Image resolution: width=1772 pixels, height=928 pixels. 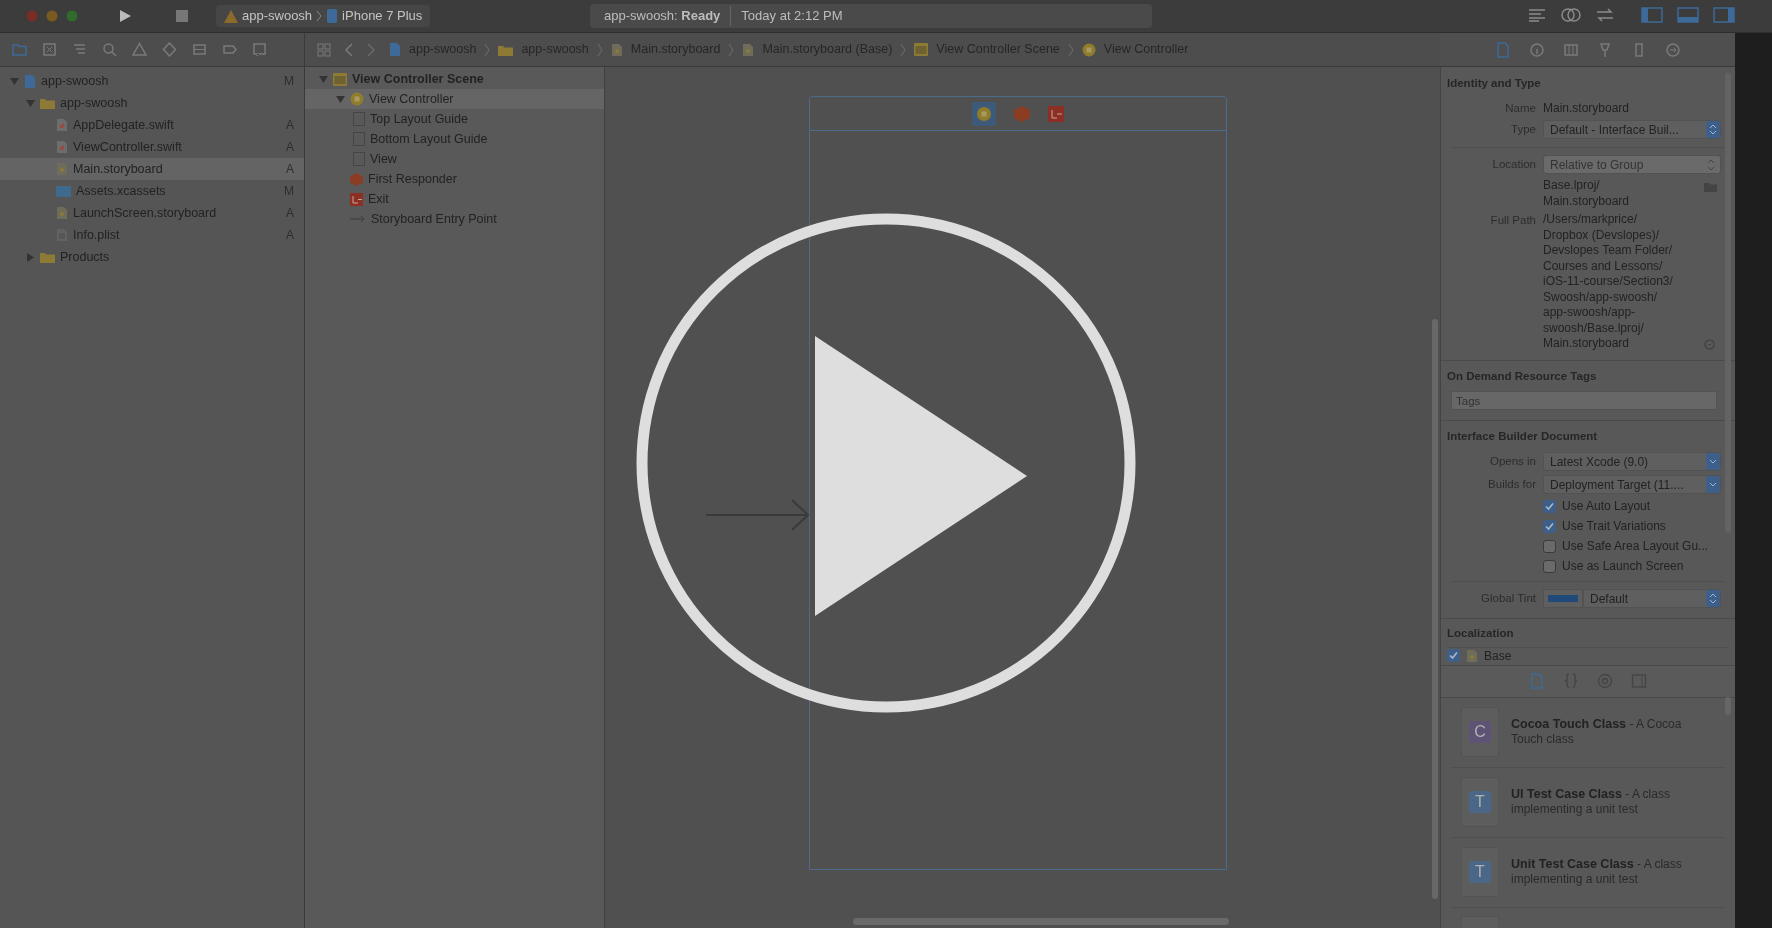 I want to click on search-icon, so click(x=109, y=49).